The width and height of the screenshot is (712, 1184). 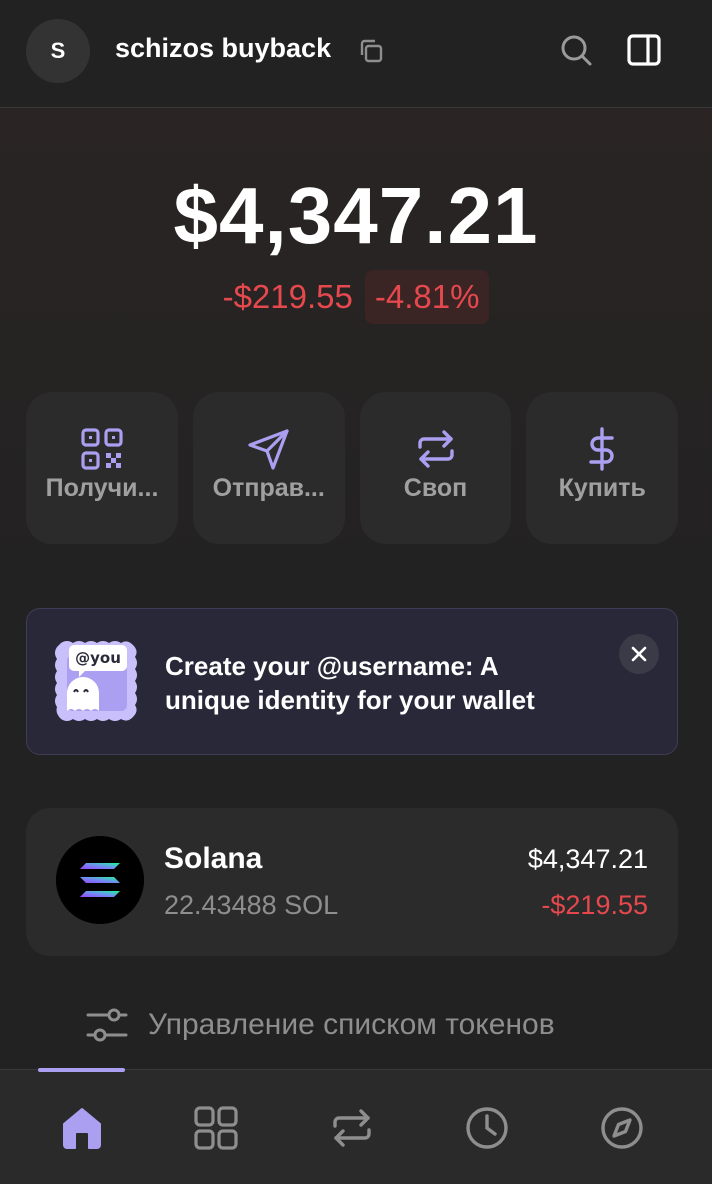 I want to click on swap-label: Своп, so click(x=435, y=488).